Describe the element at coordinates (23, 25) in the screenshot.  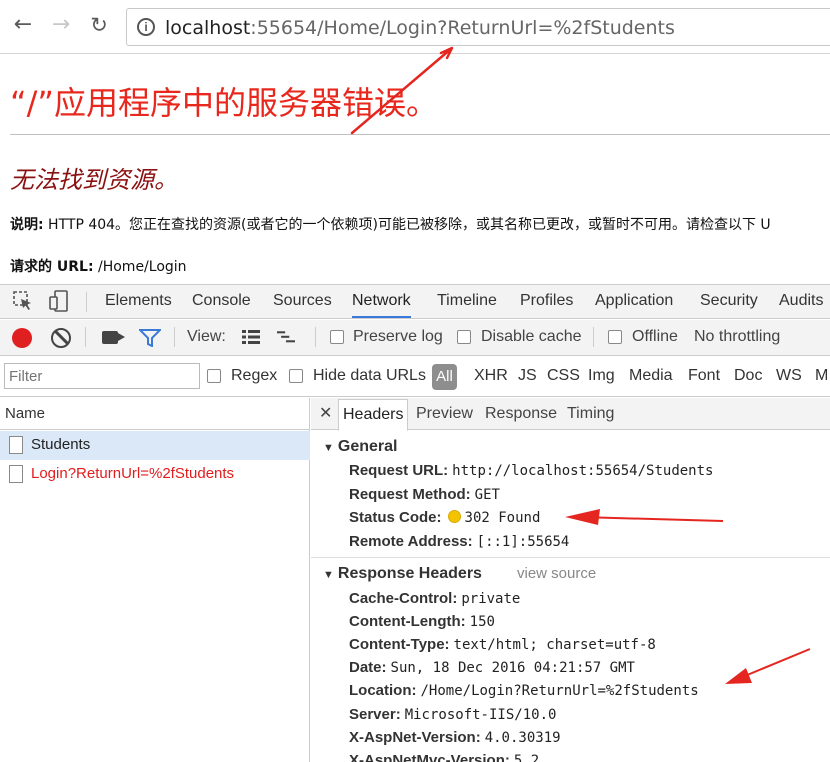
I see `back-arrow-icon: ←` at that location.